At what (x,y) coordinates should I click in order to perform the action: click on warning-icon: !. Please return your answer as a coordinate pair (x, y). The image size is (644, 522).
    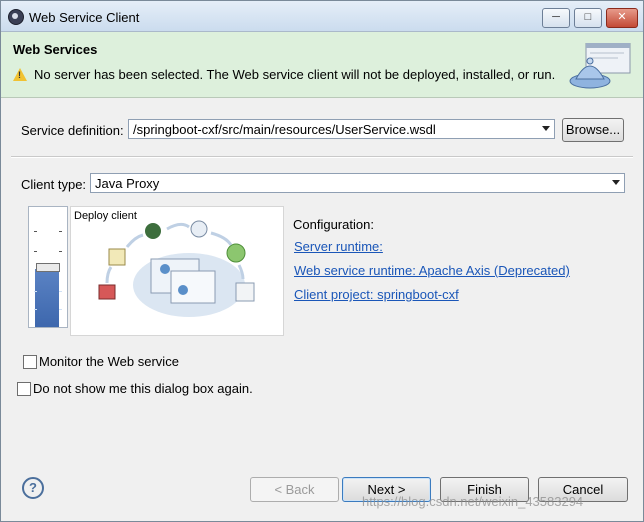
    Looking at the image, I should click on (20, 74).